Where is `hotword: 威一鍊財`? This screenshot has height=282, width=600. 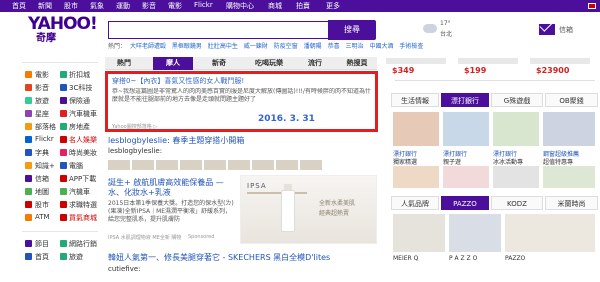 hotword: 威一鍊財 is located at coordinates (256, 46).